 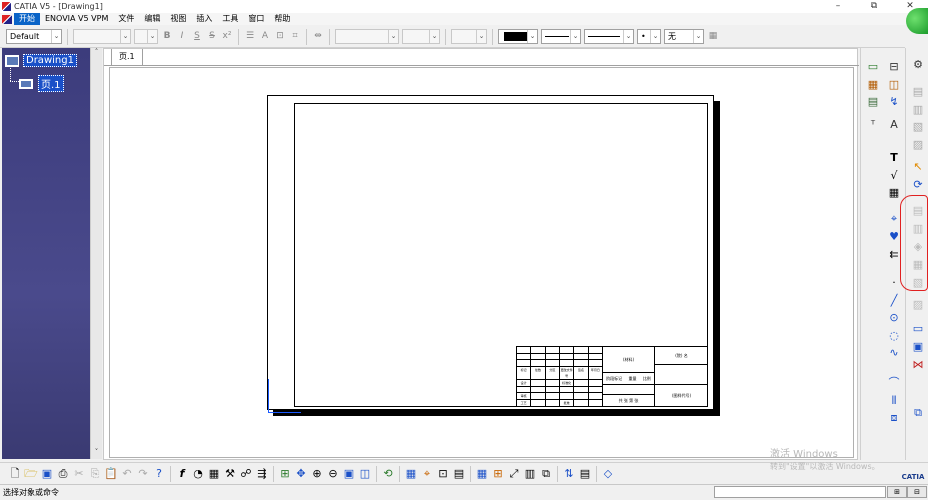 I want to click on grid-icon: ▦, so click(x=411, y=474).